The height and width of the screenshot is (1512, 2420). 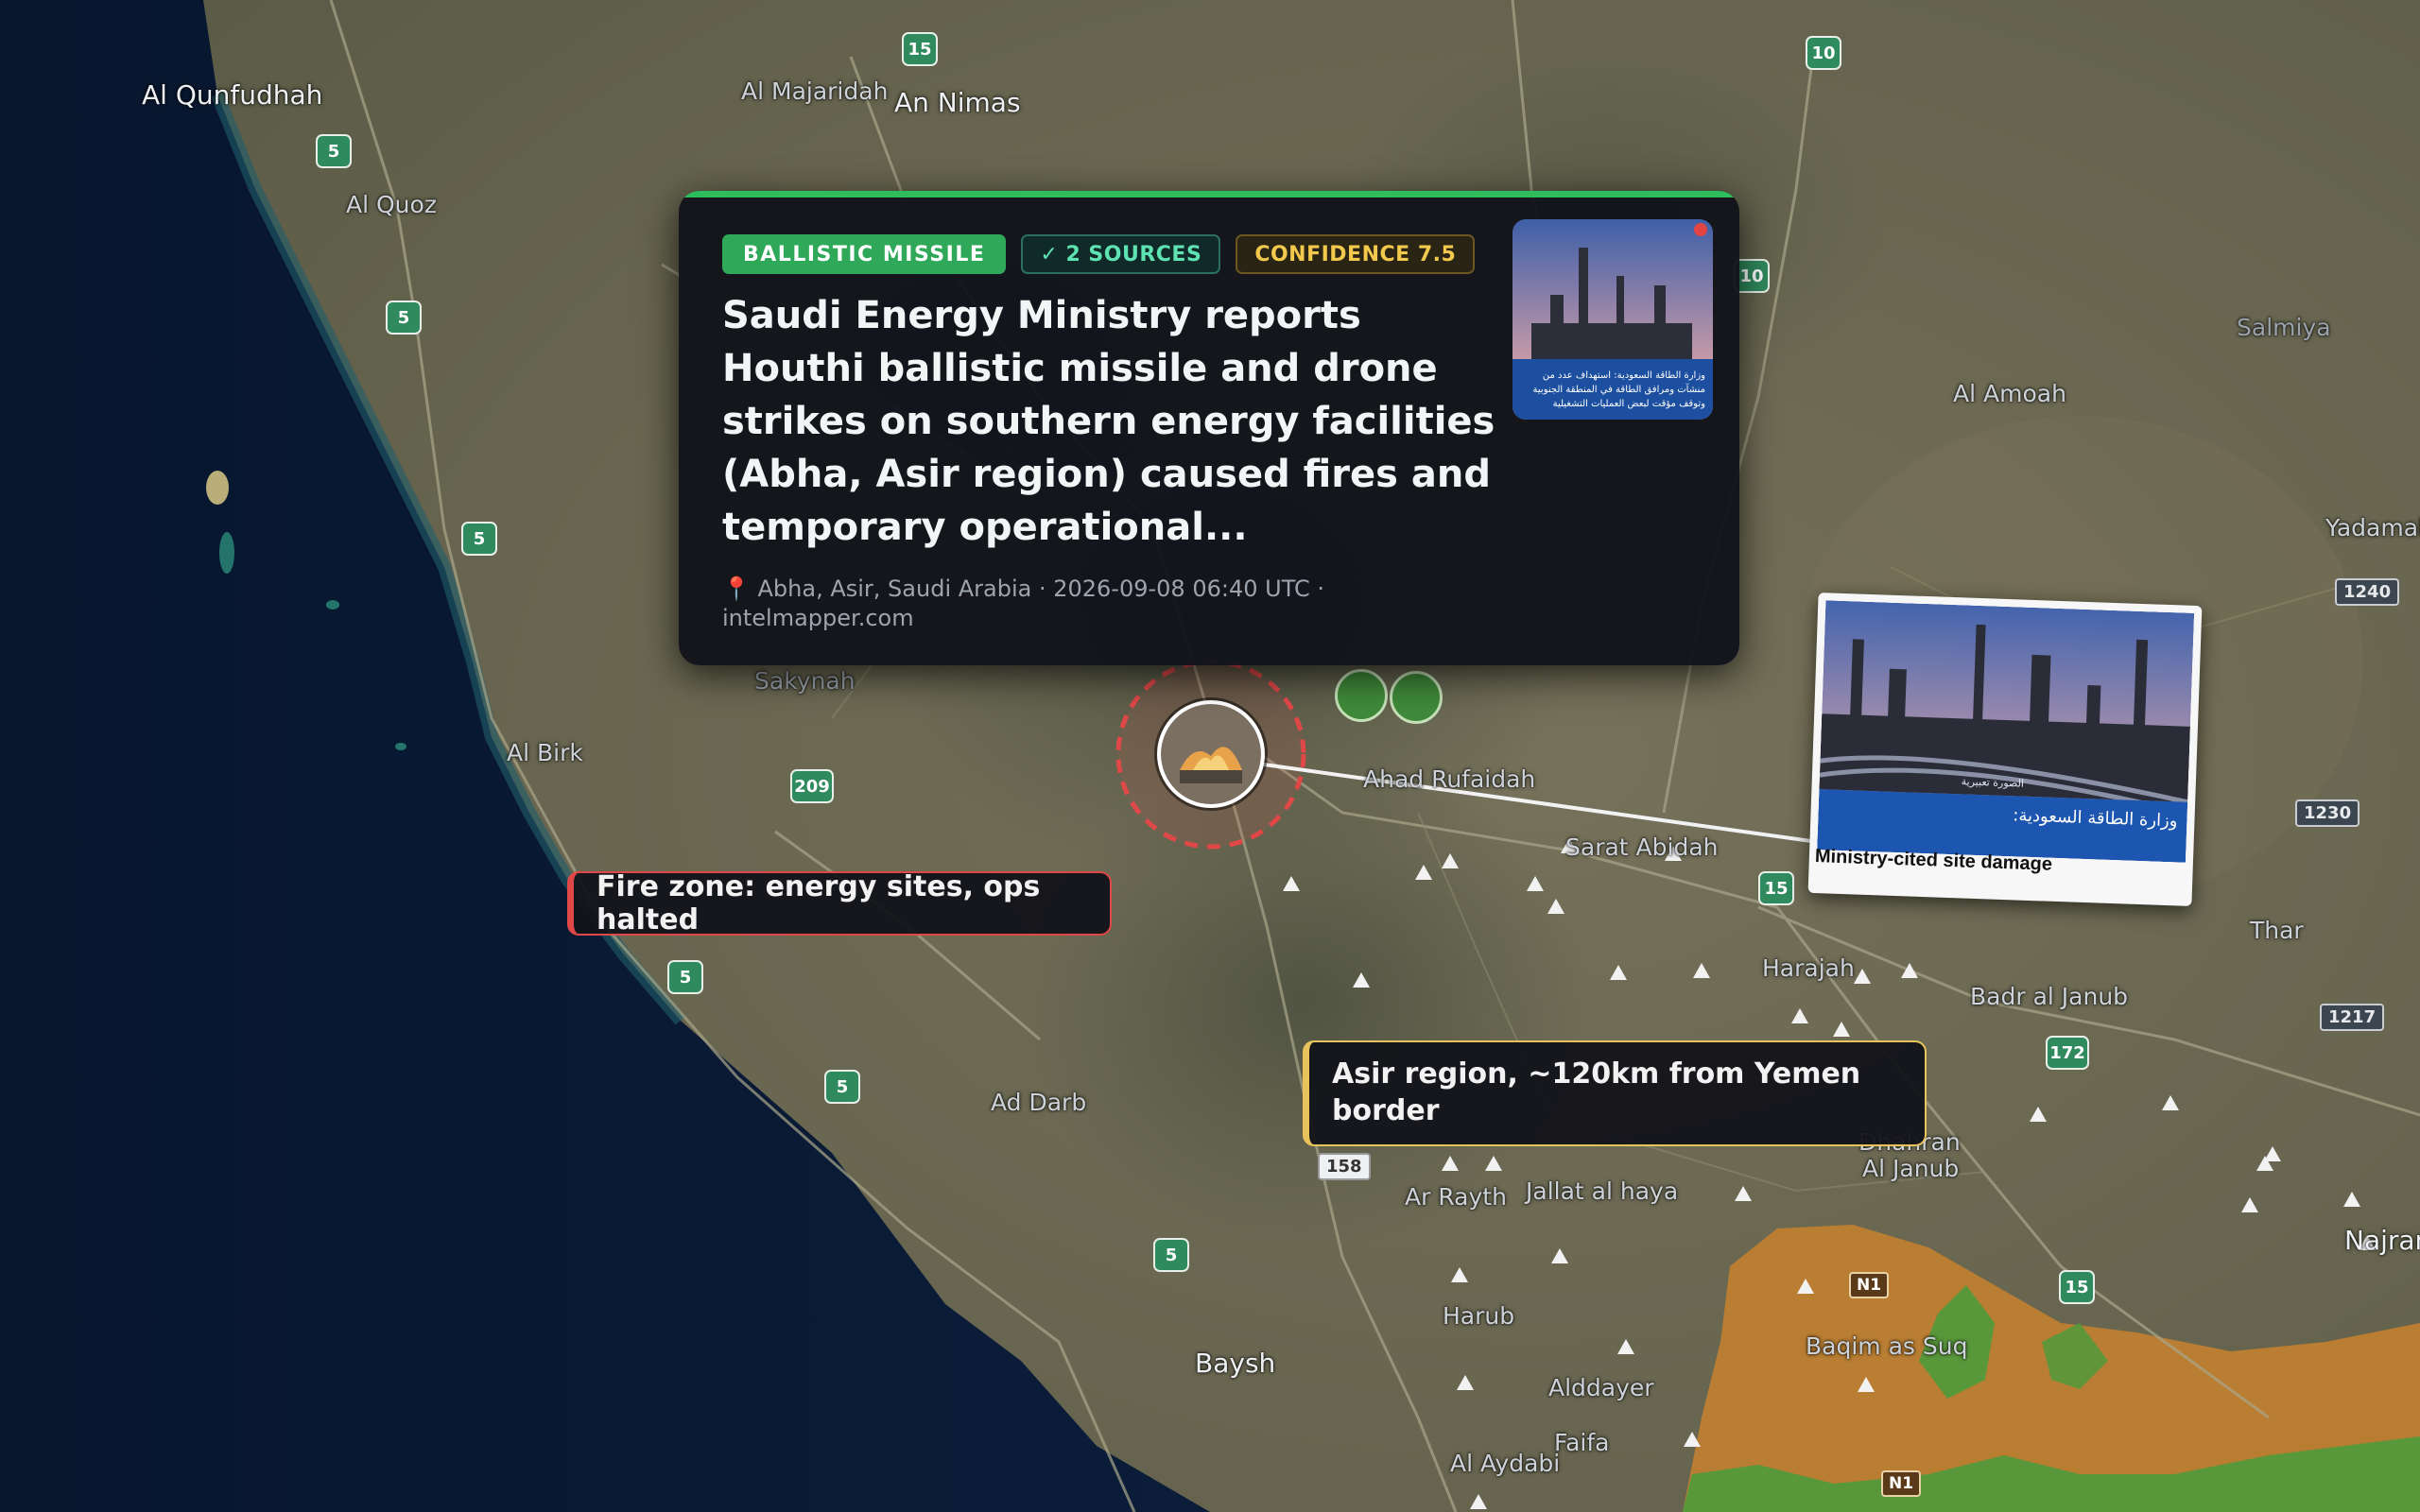 What do you see at coordinates (2327, 813) in the screenshot?
I see `highway-shield: 1230` at bounding box center [2327, 813].